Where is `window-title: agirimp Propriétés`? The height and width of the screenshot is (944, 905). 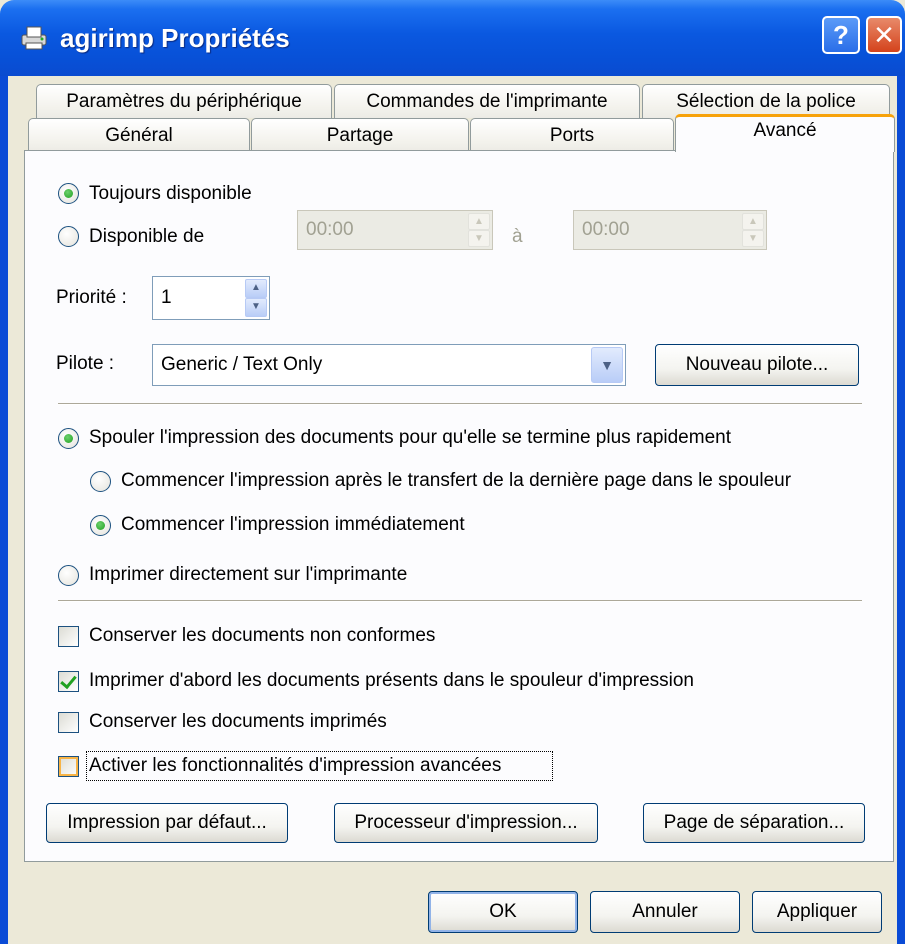 window-title: agirimp Propriétés is located at coordinates (175, 38).